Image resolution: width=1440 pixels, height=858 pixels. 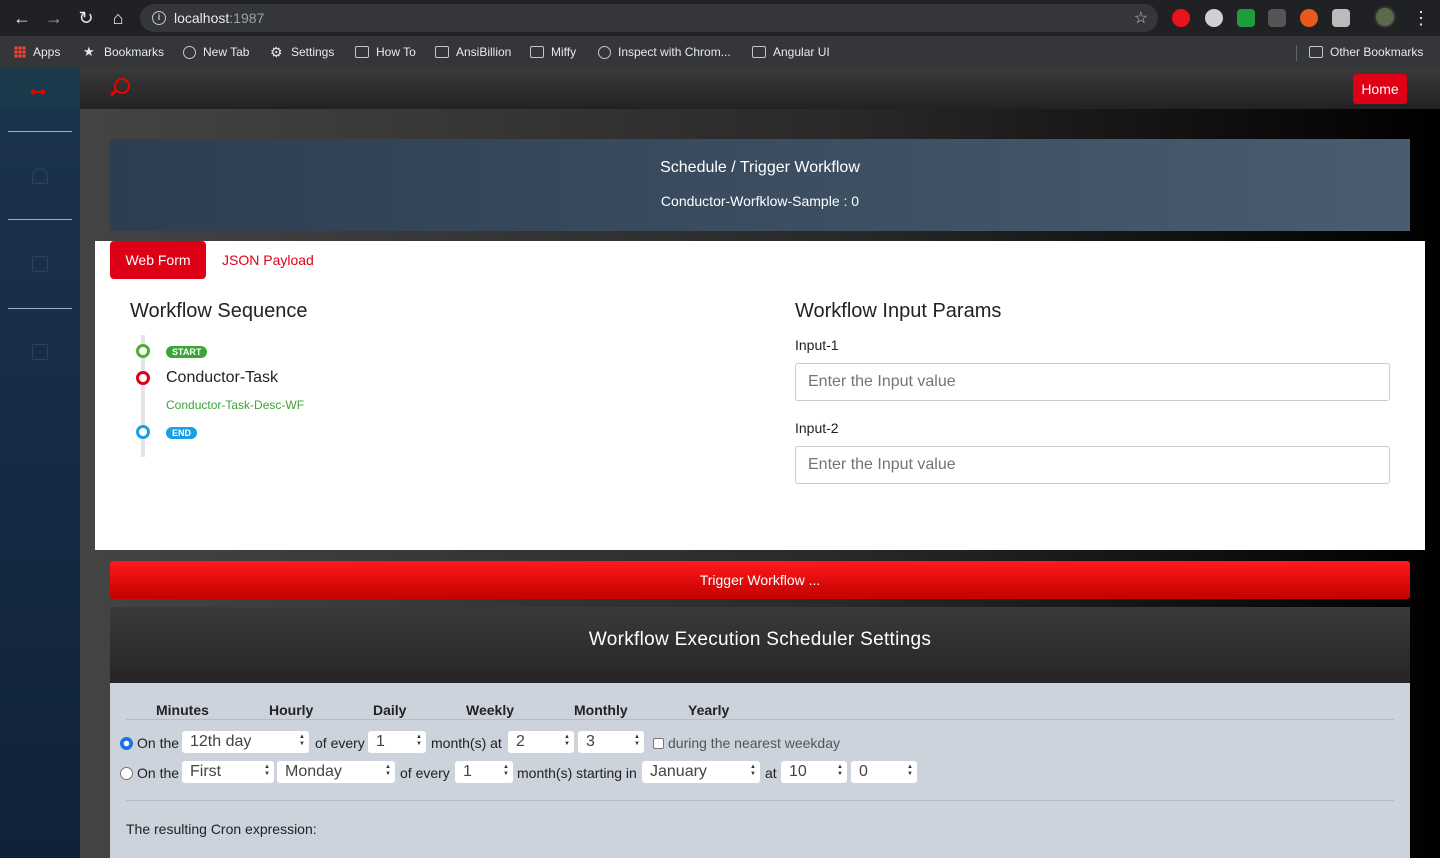 I want to click on nearest-weekday-checkbox, so click(x=658, y=743).